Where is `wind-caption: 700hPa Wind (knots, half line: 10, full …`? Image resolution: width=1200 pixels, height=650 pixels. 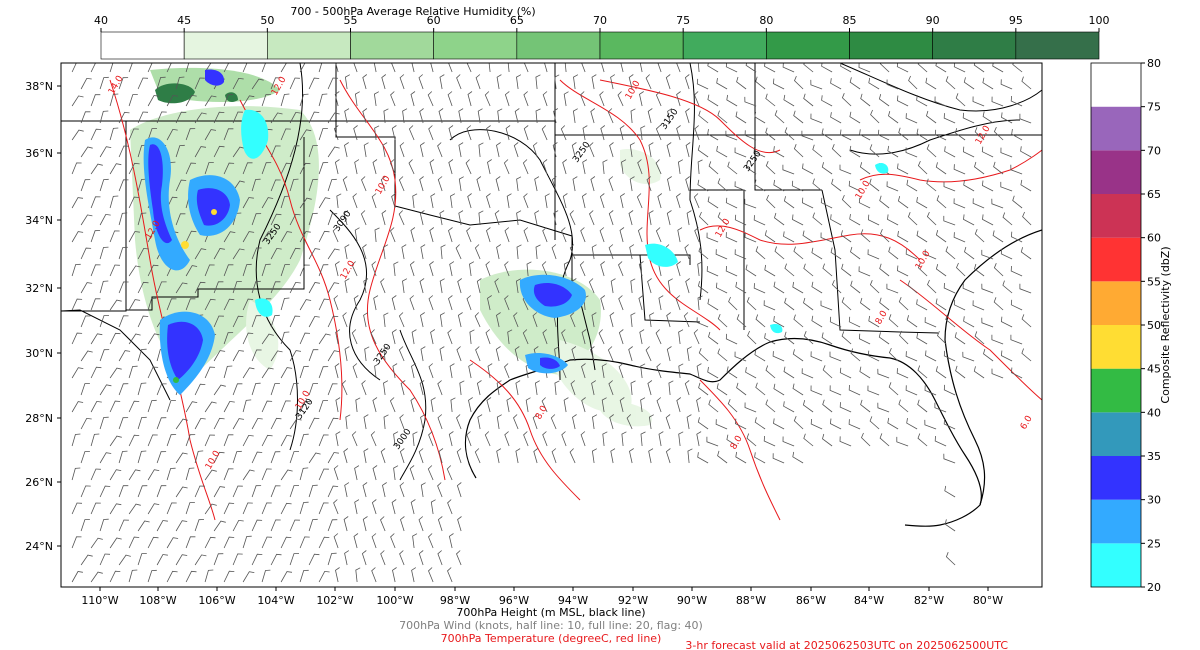 wind-caption: 700hPa Wind (knots, half line: 10, full … is located at coordinates (551, 625).